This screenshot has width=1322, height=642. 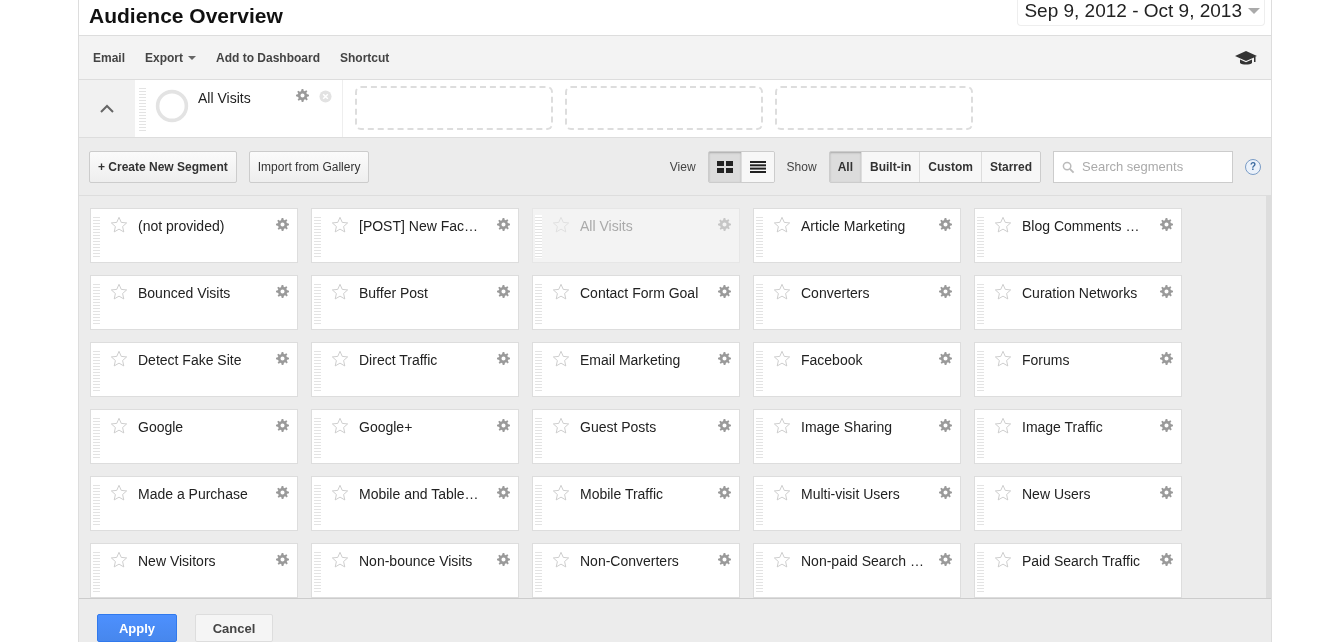 I want to click on toolbar-link: Shortcut, so click(x=365, y=57).